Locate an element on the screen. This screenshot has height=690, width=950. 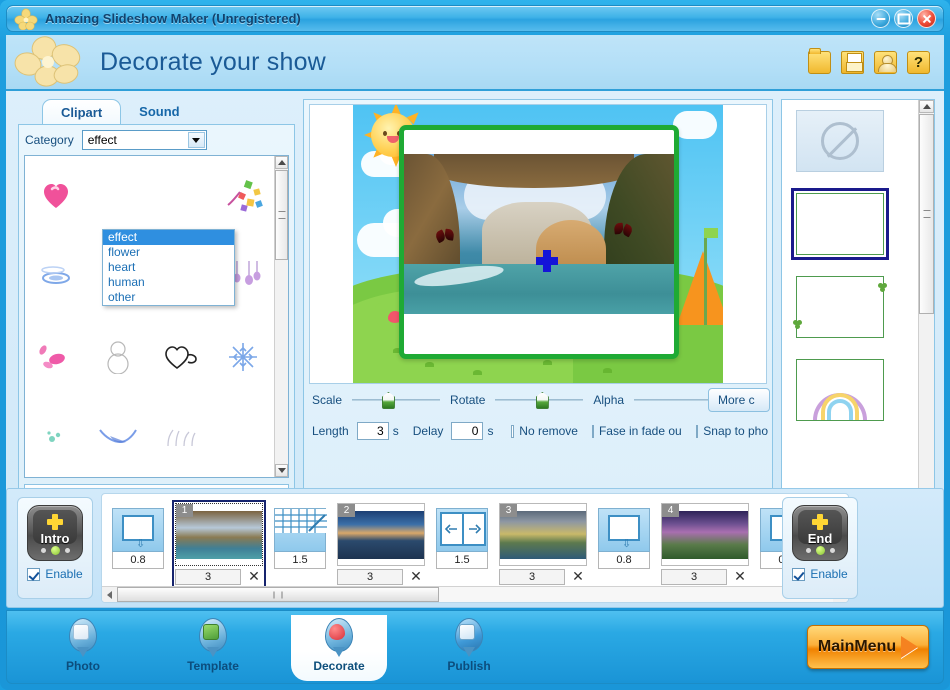
category-dropdown-list: effect flower heart human other is located at coordinates (168, 267).